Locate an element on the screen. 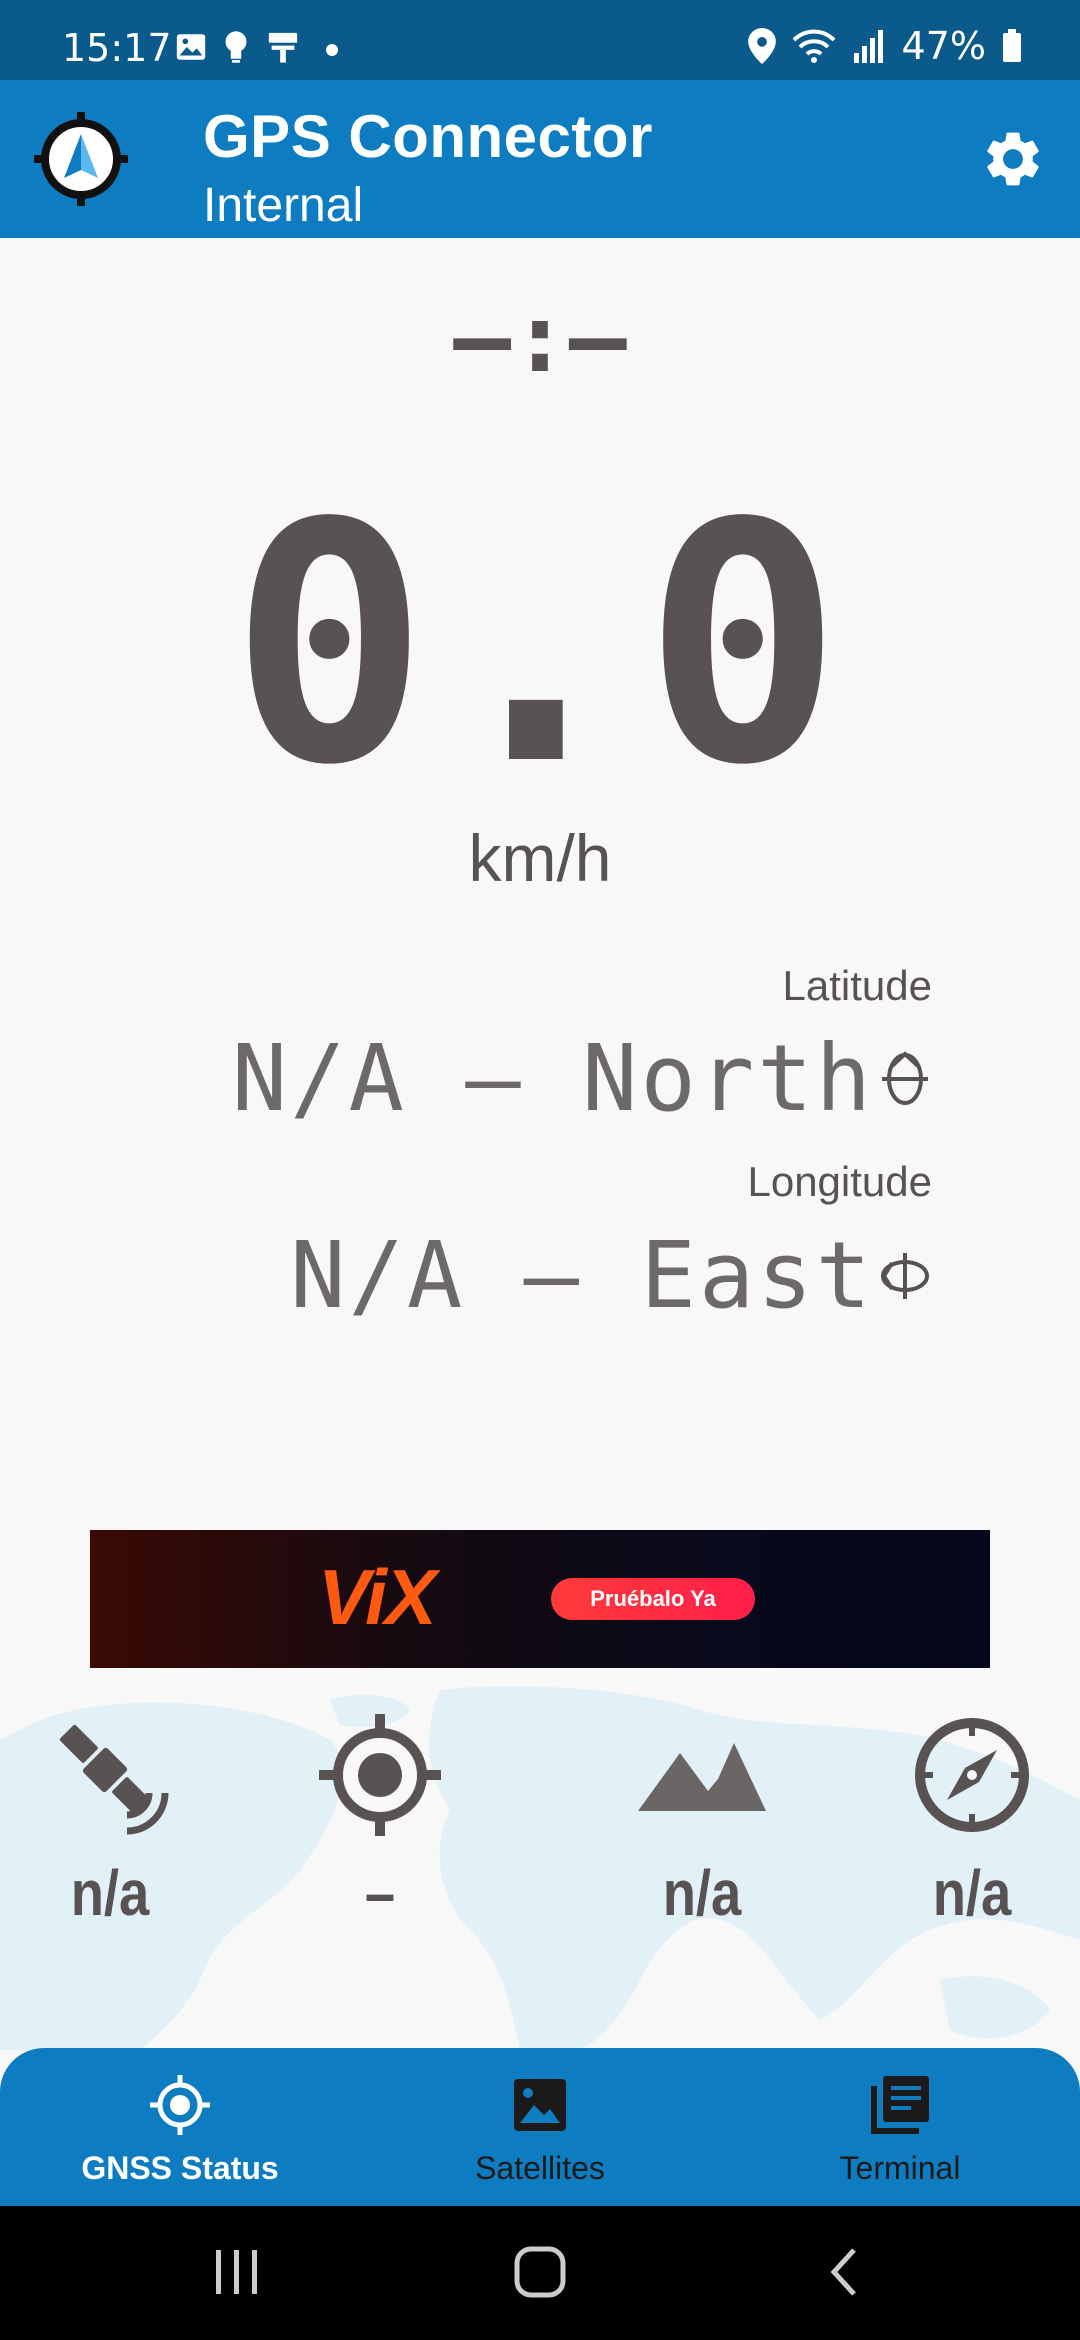 The image size is (1080, 2340). stat-satellites: n/a is located at coordinates (110, 1820).